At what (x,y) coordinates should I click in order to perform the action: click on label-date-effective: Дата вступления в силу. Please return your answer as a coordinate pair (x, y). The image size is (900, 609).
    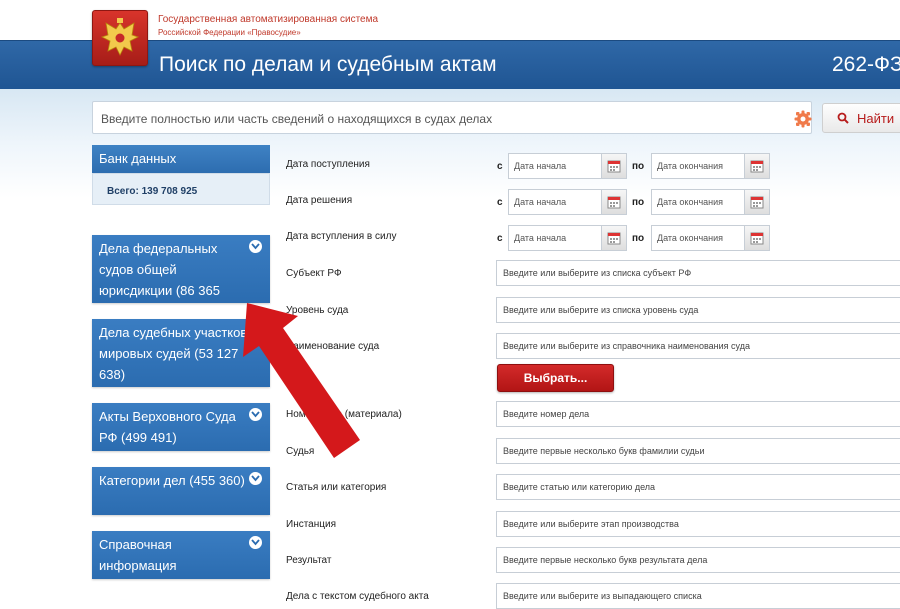
    Looking at the image, I should click on (341, 236).